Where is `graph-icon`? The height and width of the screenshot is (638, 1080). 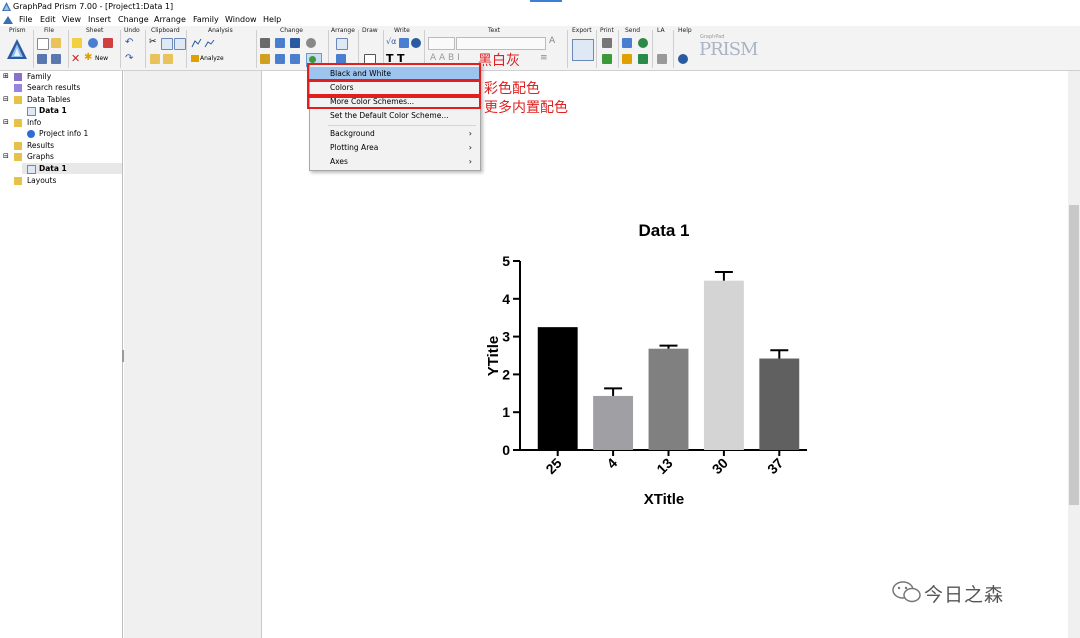 graph-icon is located at coordinates (31, 169).